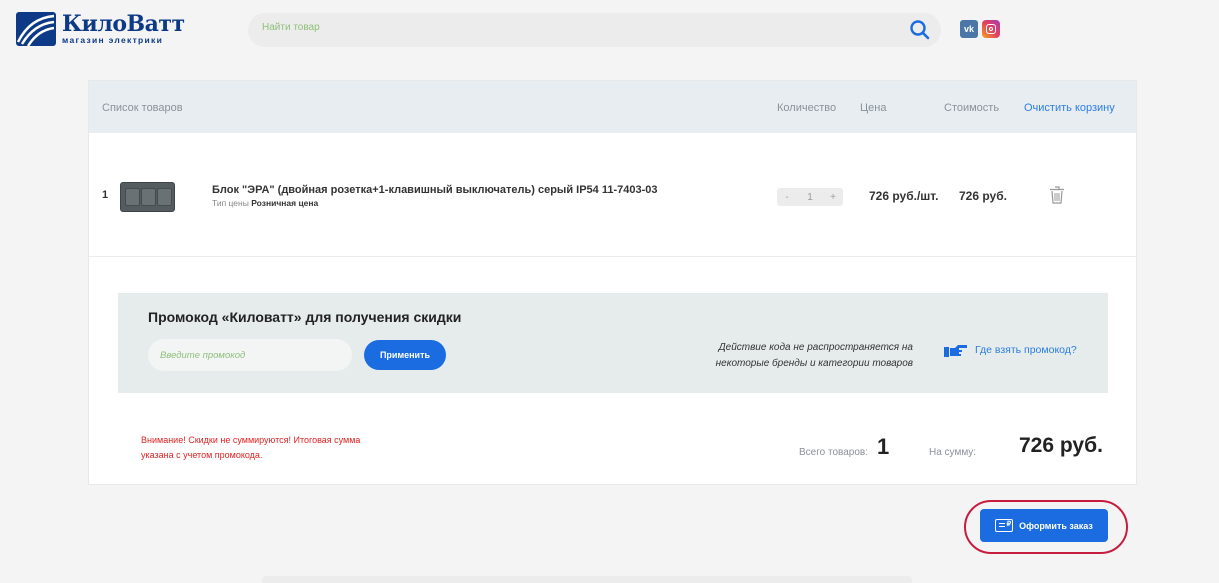 This screenshot has width=1219, height=583. I want to click on instagram-icon, so click(991, 29).